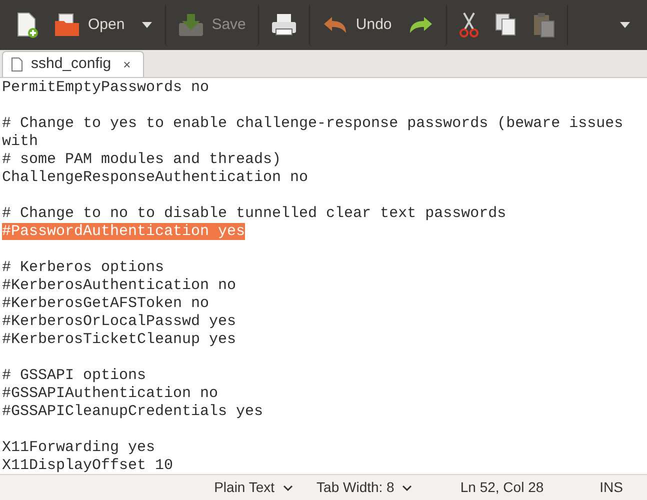 The width and height of the screenshot is (647, 500). What do you see at coordinates (142, 159) in the screenshot?
I see `code-line: # some PAM modules and threads)` at bounding box center [142, 159].